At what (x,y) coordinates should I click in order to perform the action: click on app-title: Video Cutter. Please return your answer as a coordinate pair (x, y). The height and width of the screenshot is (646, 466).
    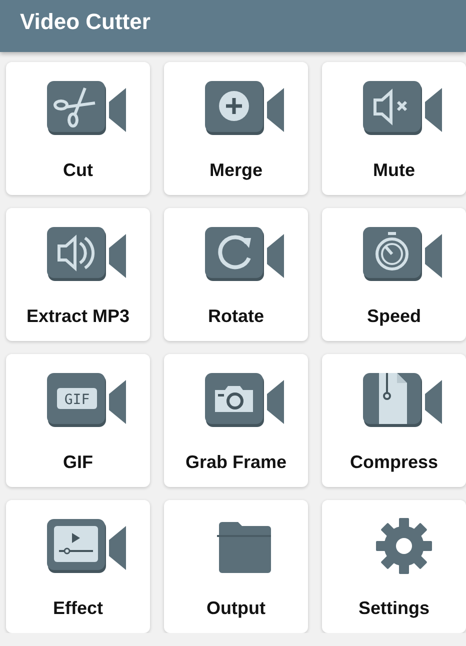
    Looking at the image, I should click on (85, 22).